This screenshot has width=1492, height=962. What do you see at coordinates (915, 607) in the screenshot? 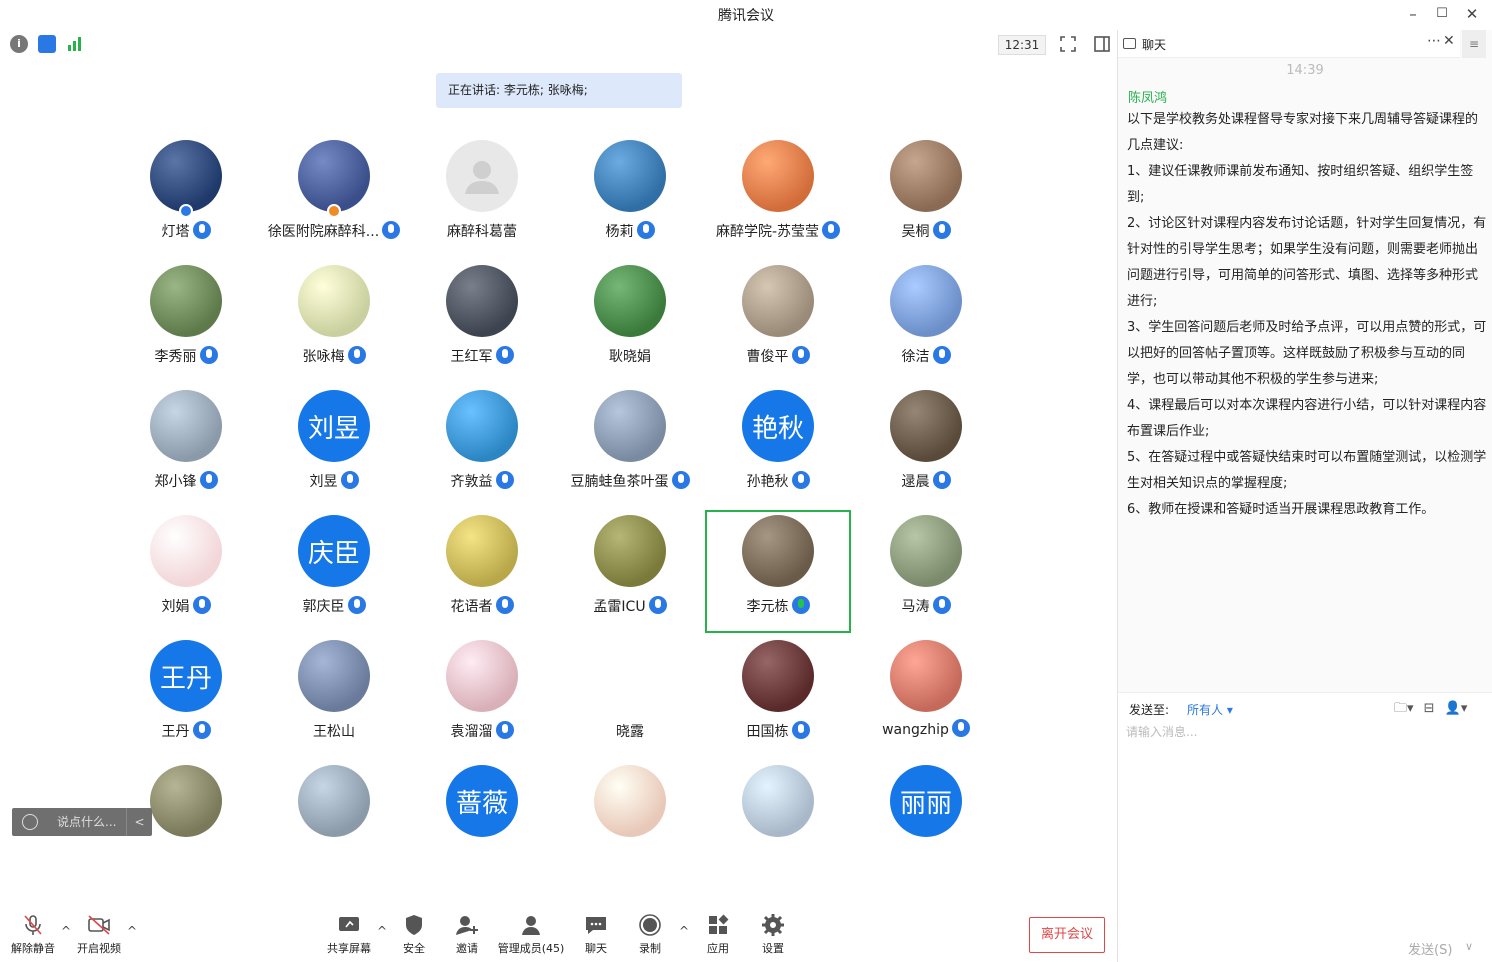
I see `participant-name-text: 马涛` at bounding box center [915, 607].